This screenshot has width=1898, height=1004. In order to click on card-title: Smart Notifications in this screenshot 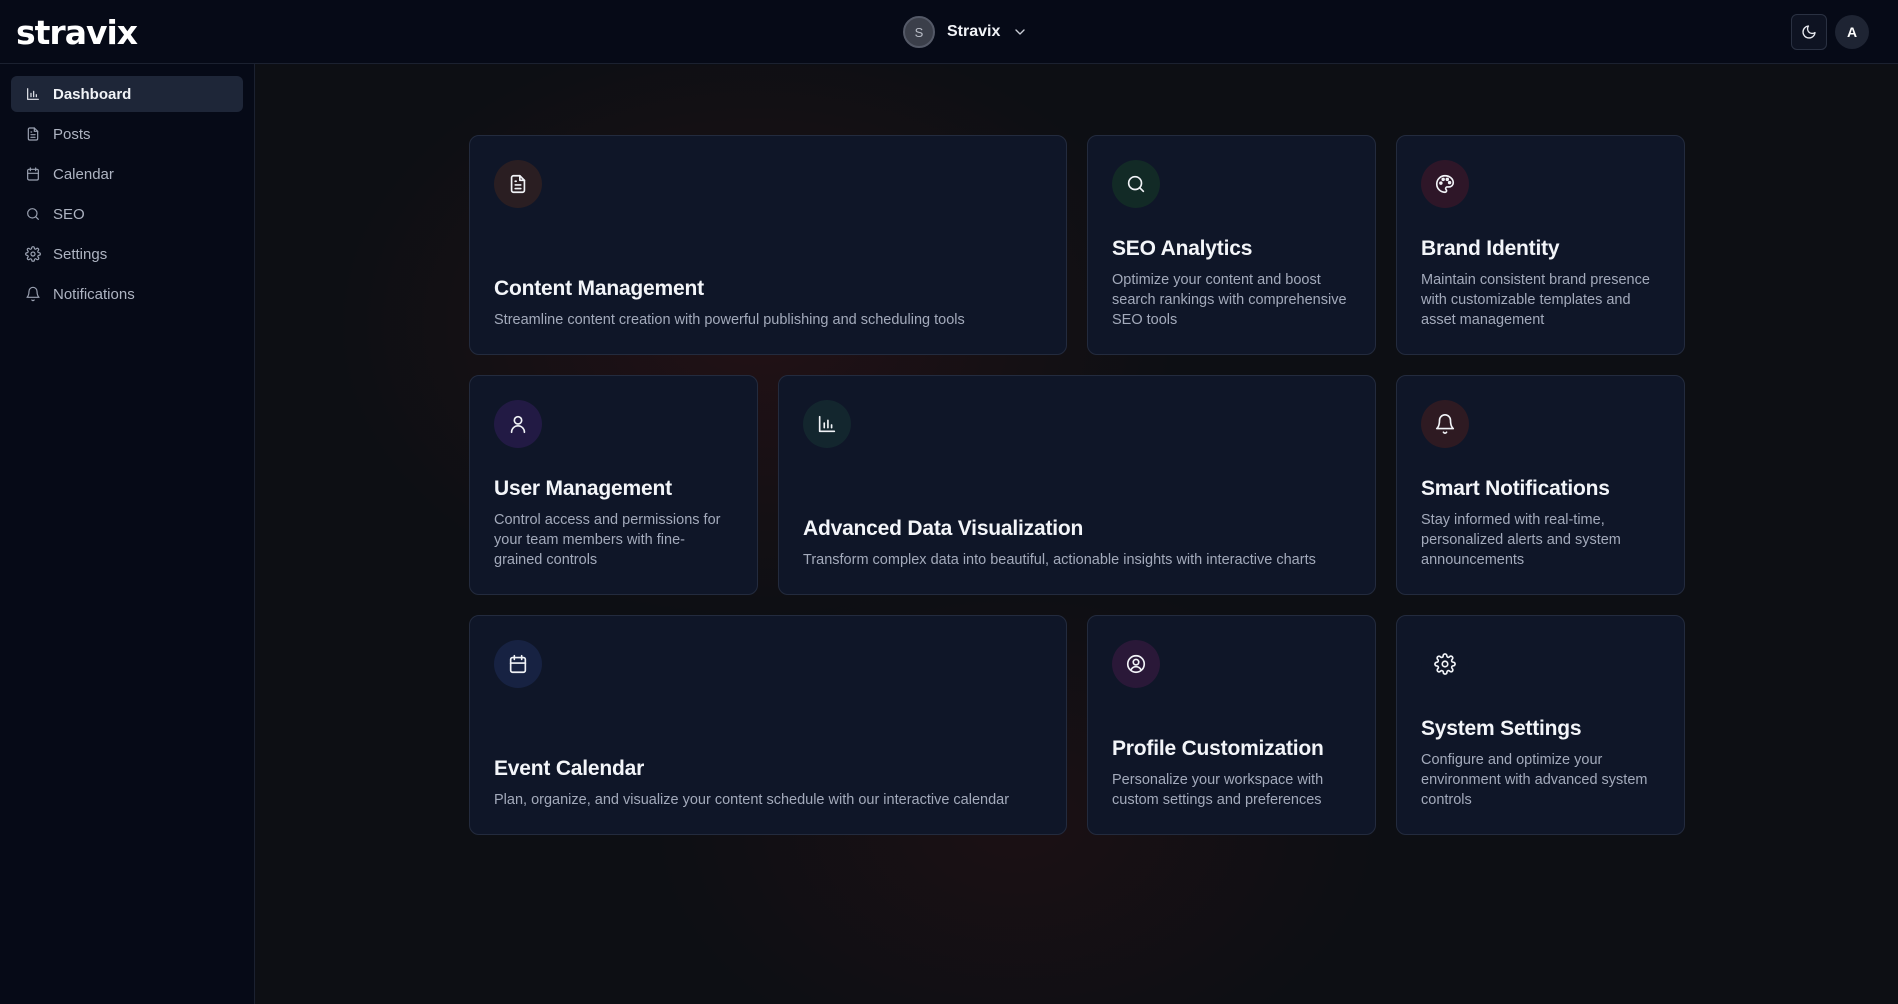, I will do `click(1515, 488)`.